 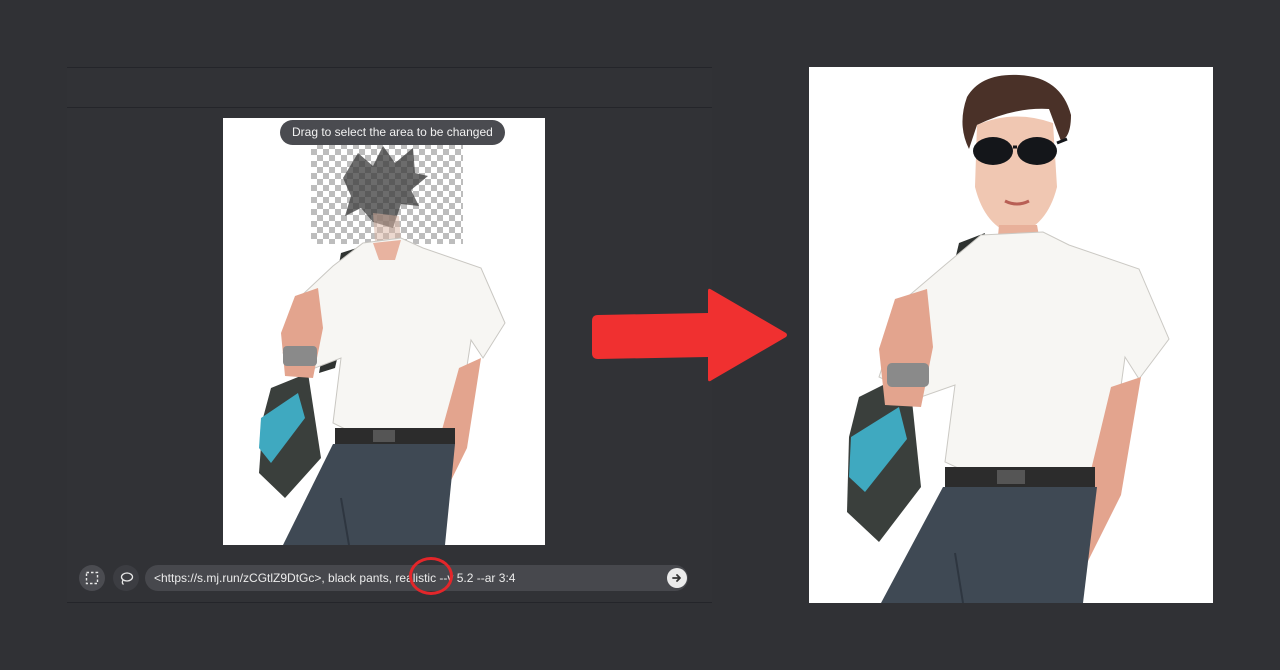 I want to click on character-illustration, so click(x=382, y=345).